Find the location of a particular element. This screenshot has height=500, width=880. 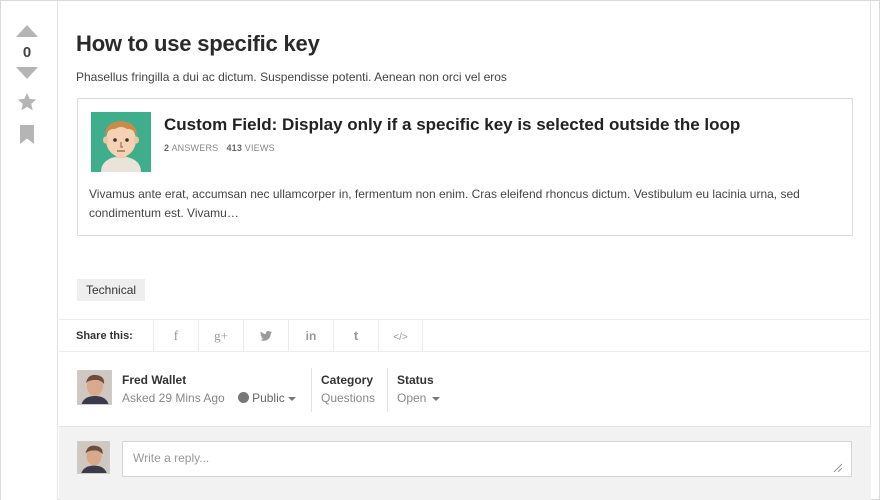

share-label: Share this: is located at coordinates (104, 336).